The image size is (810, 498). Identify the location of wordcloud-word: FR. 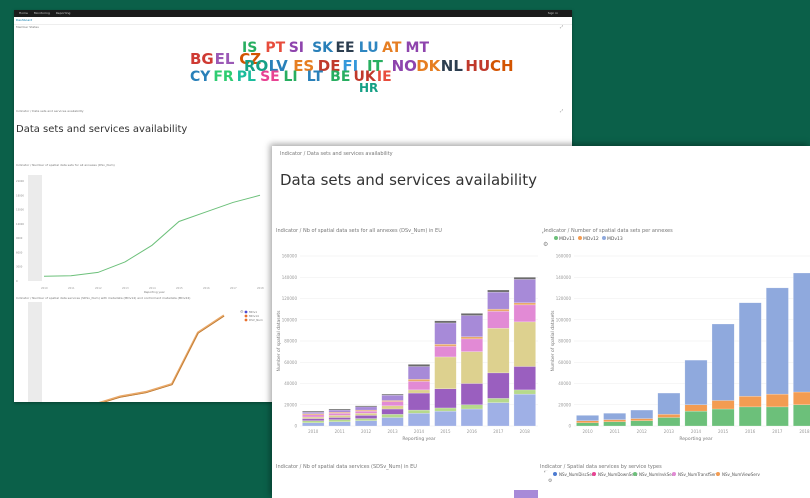
(223, 77).